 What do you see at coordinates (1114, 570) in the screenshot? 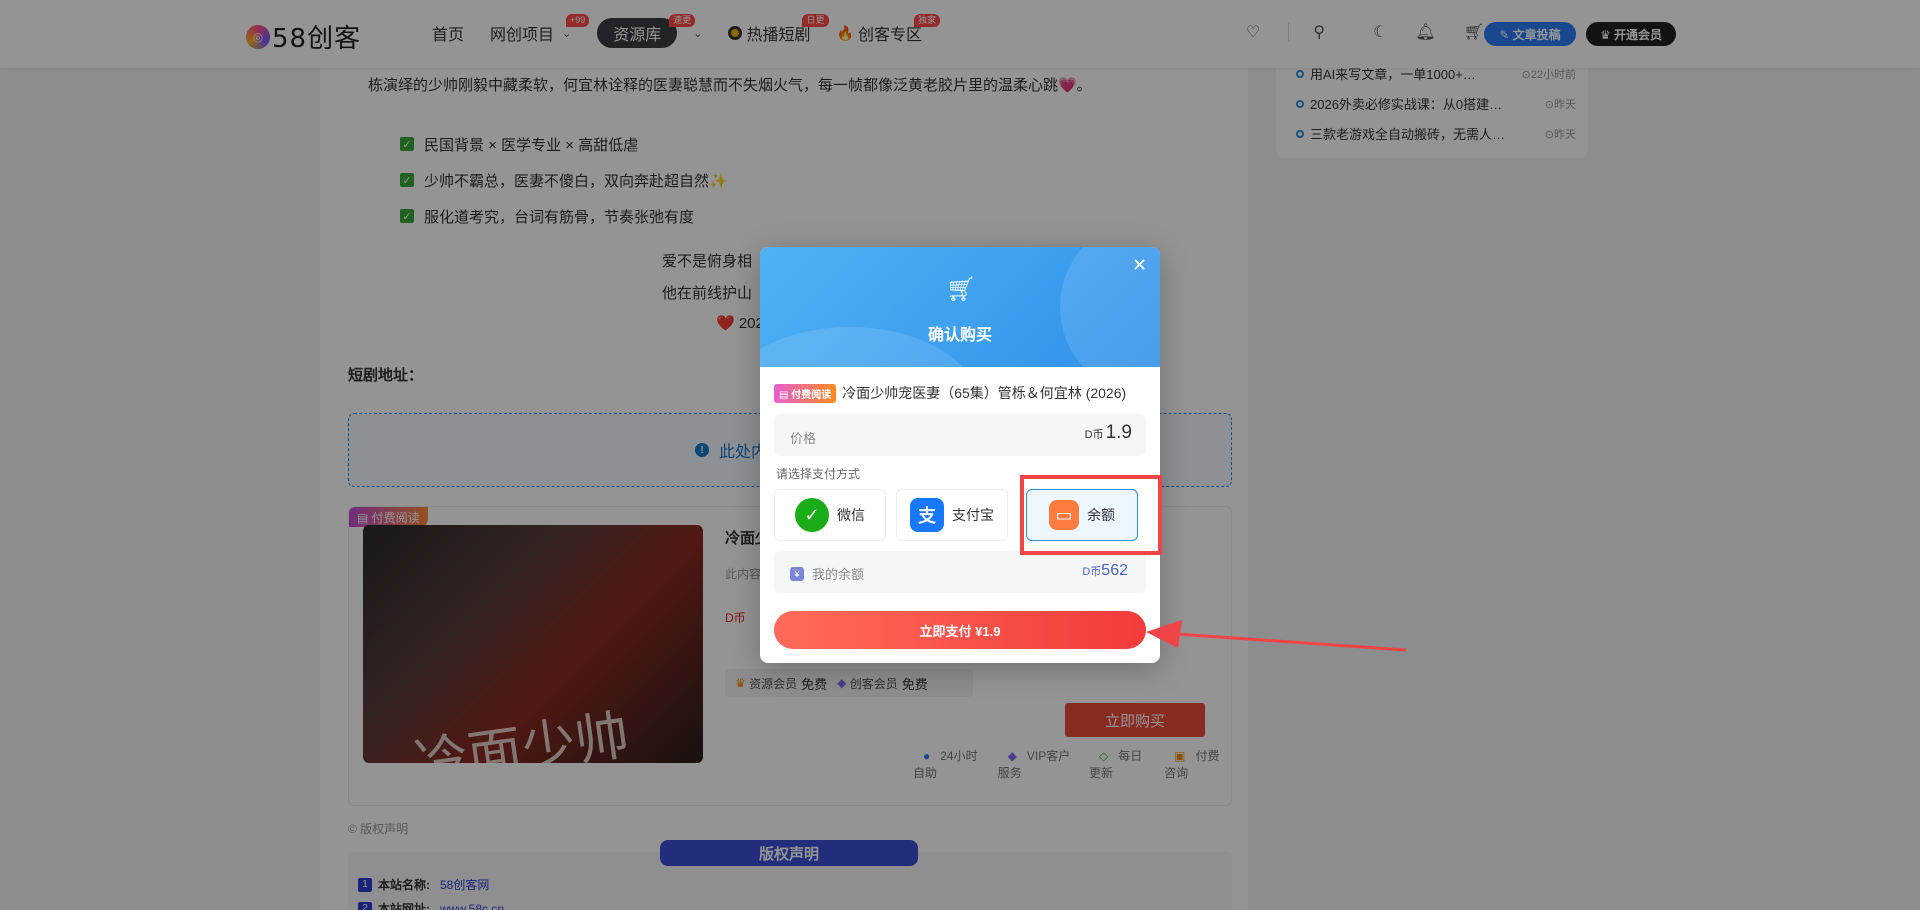
I see `balance-amount: 562` at bounding box center [1114, 570].